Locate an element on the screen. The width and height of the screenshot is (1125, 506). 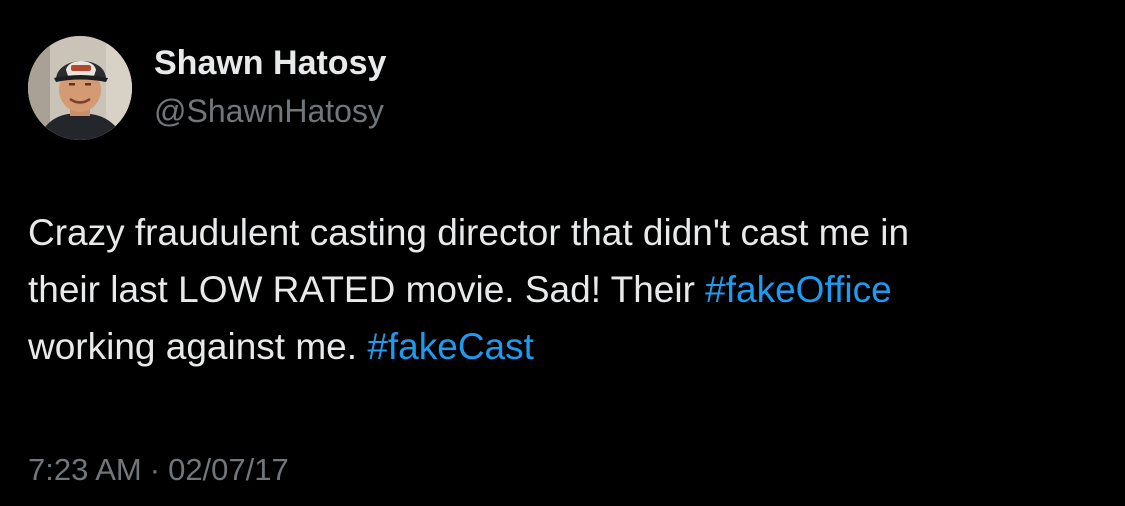
author-handle: @ShawnHatosy is located at coordinates (269, 111).